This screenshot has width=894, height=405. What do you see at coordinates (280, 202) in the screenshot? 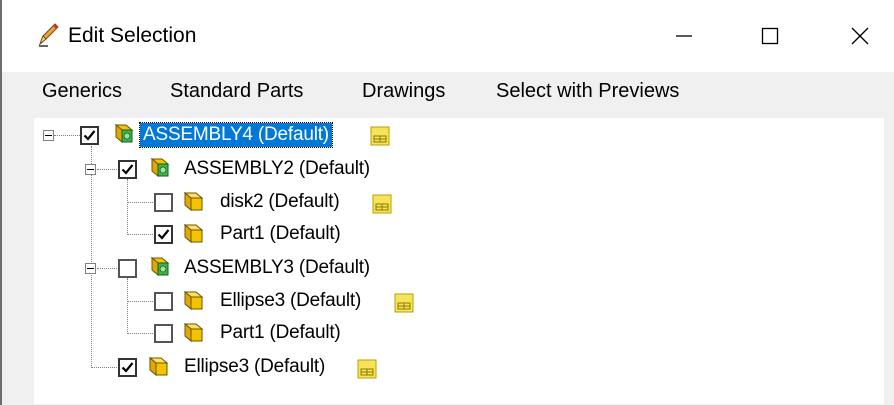
I see `tree-item-label: disk2 (Default)` at bounding box center [280, 202].